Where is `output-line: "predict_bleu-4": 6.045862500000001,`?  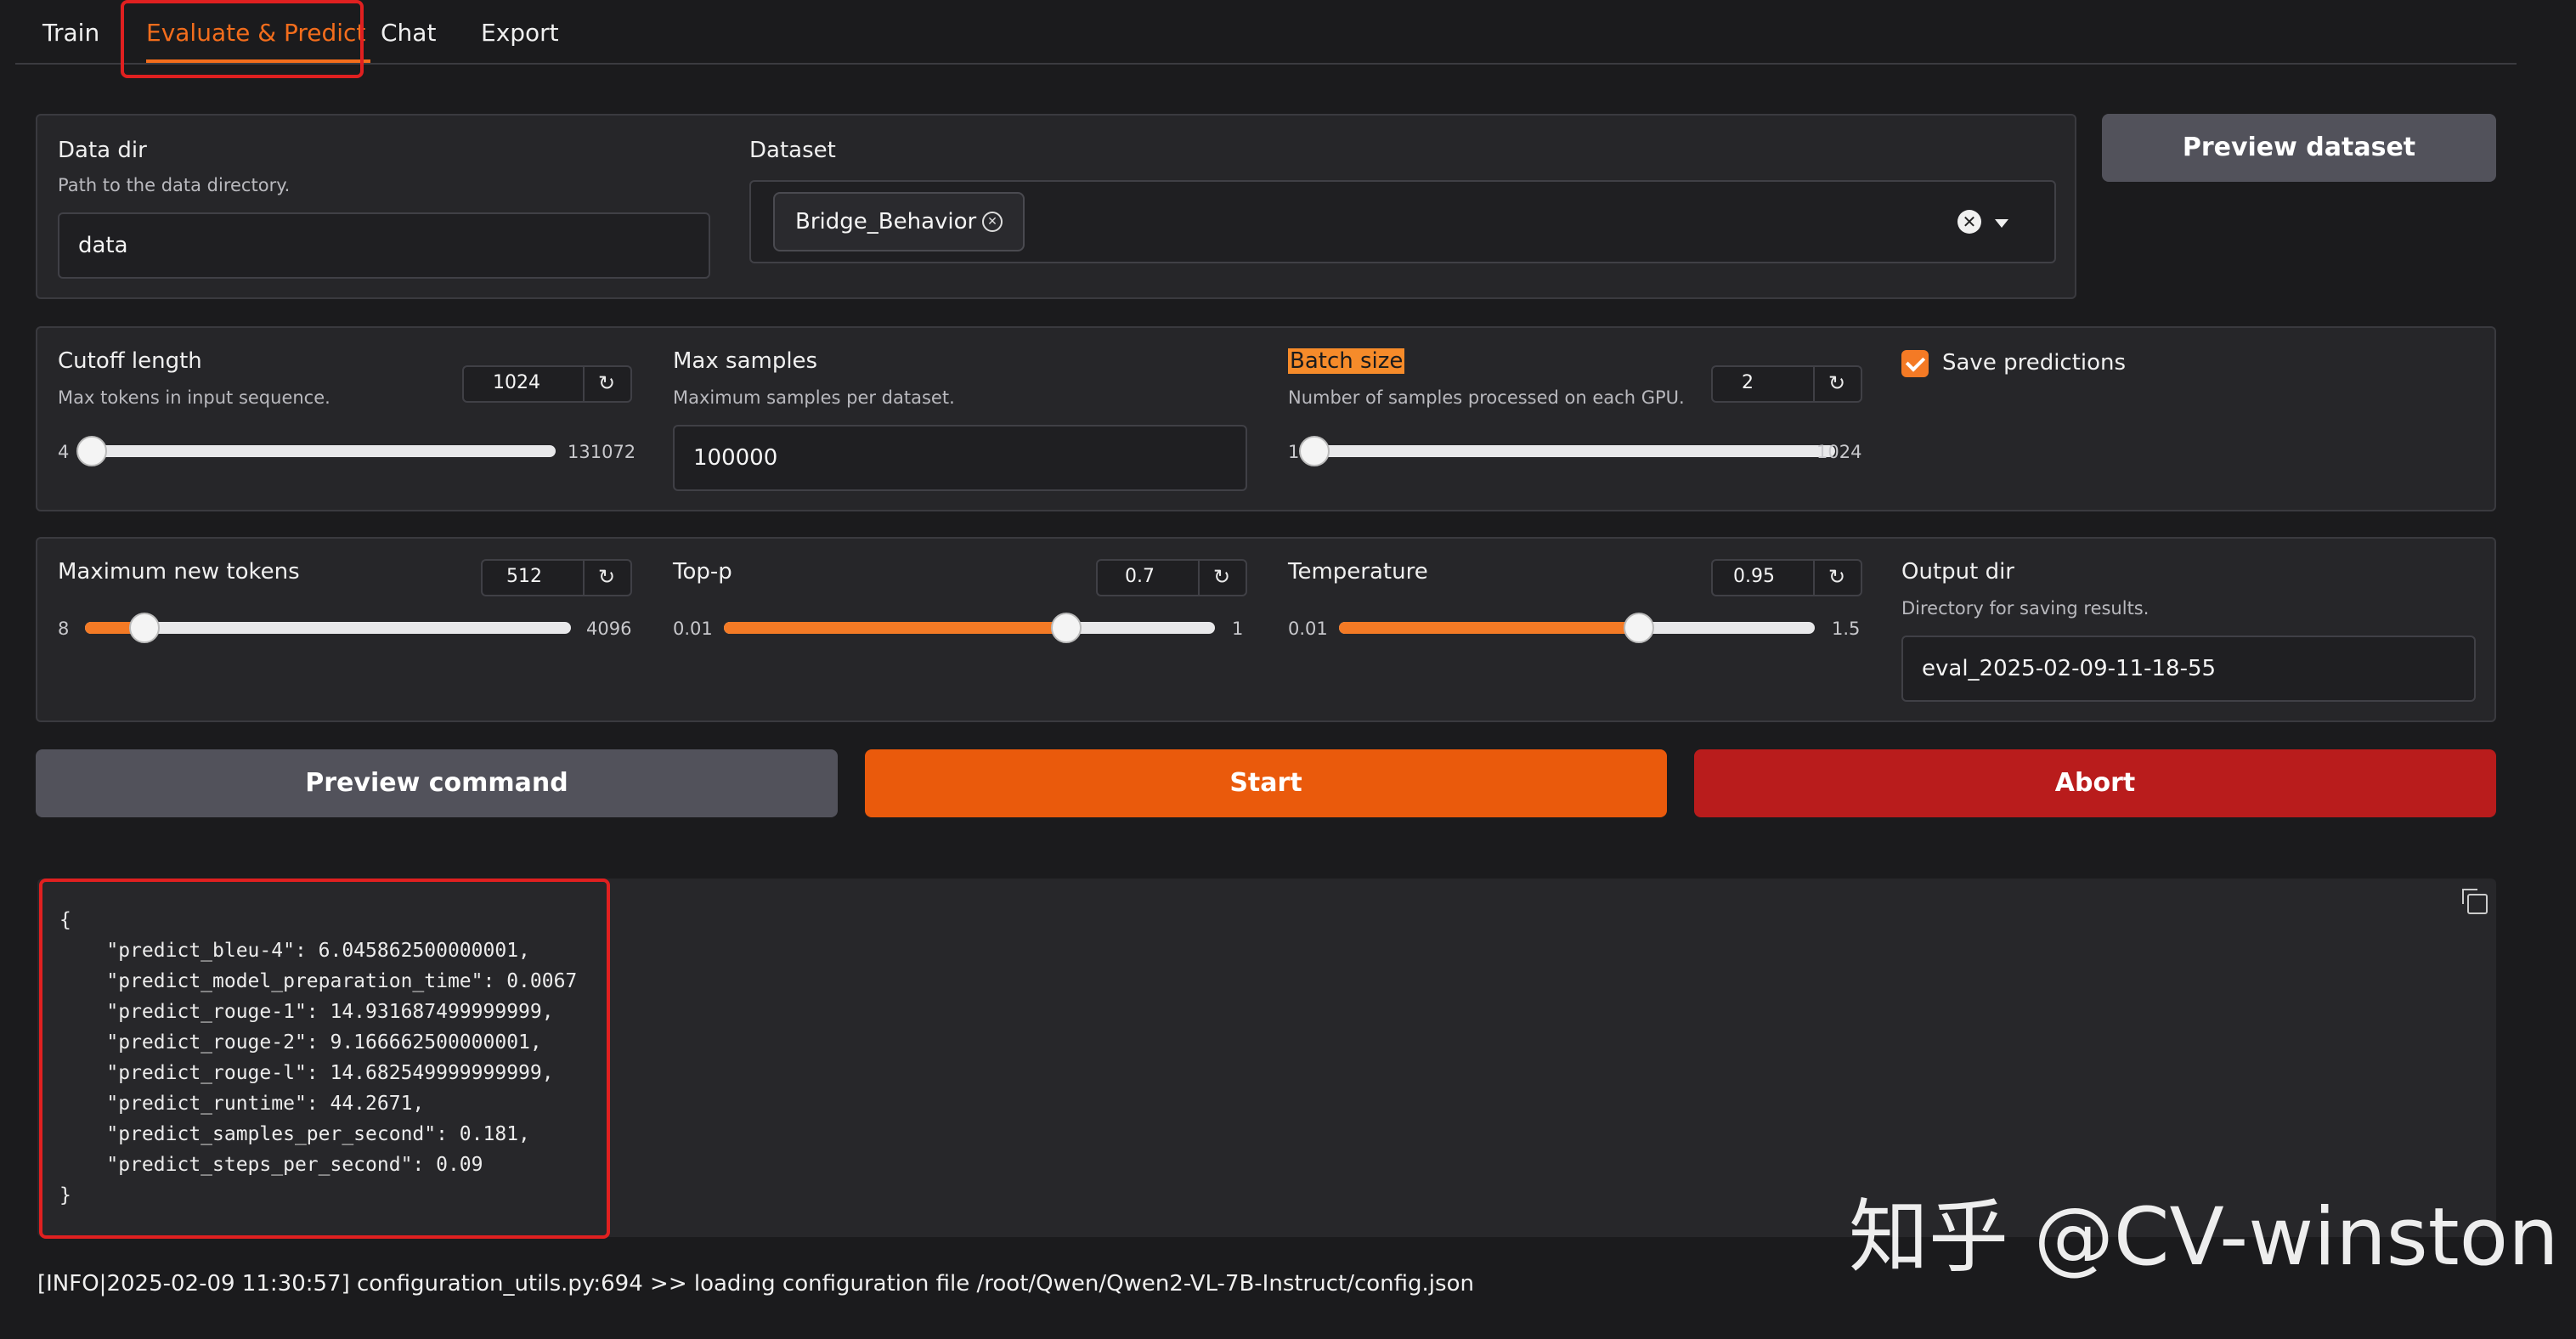
output-line: "predict_bleu-4": 6.045862500000001, is located at coordinates (295, 951).